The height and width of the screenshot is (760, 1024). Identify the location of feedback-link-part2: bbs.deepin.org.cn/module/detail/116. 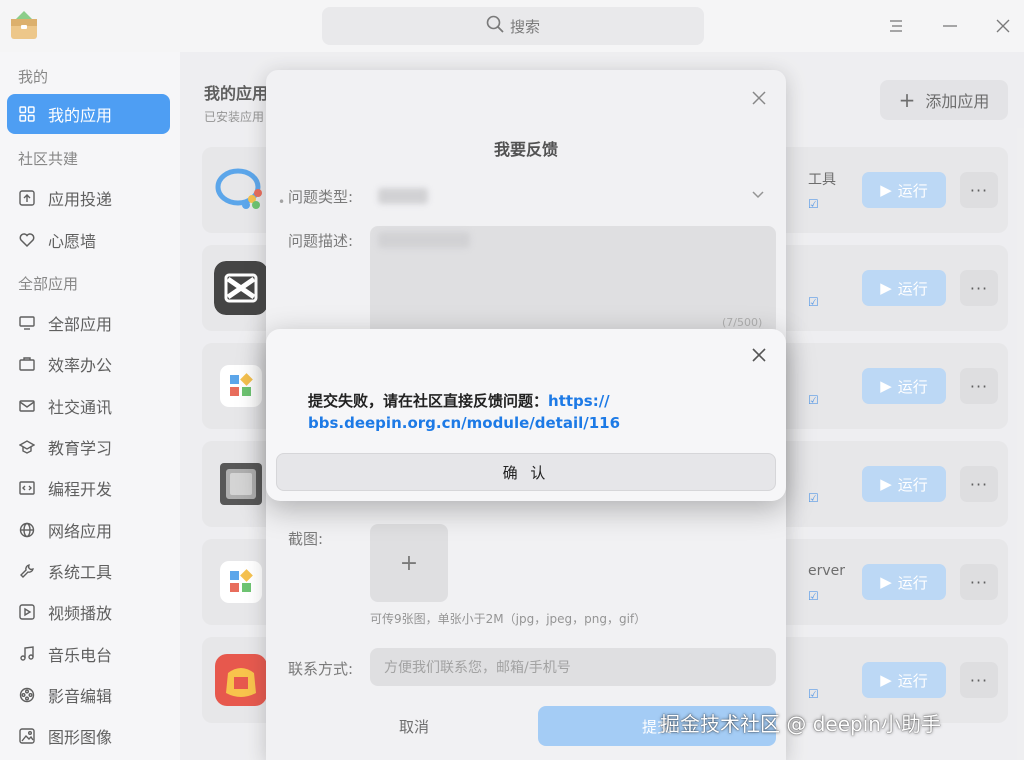
(464, 423).